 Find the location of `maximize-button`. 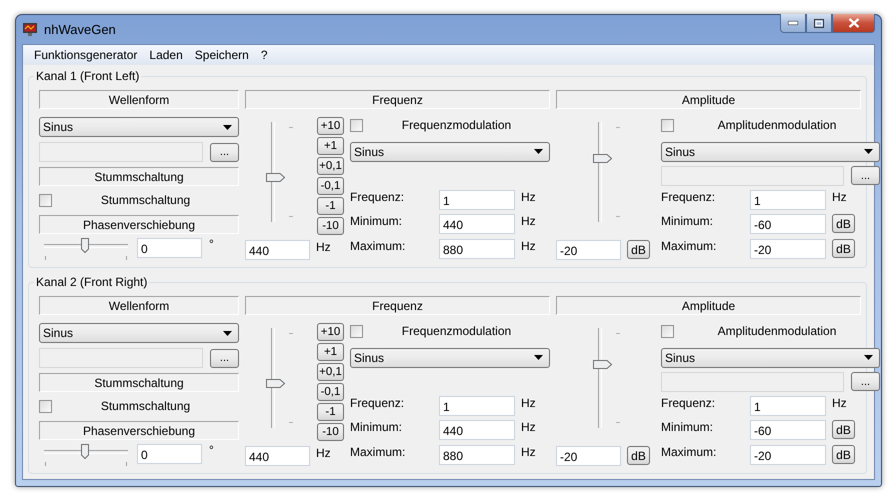

maximize-button is located at coordinates (819, 23).